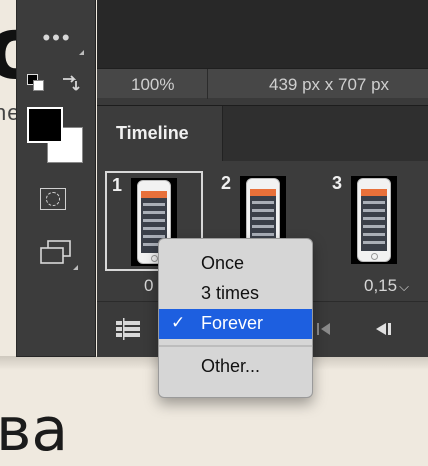  Describe the element at coordinates (56, 178) in the screenshot. I see `tools-panel: •••` at that location.